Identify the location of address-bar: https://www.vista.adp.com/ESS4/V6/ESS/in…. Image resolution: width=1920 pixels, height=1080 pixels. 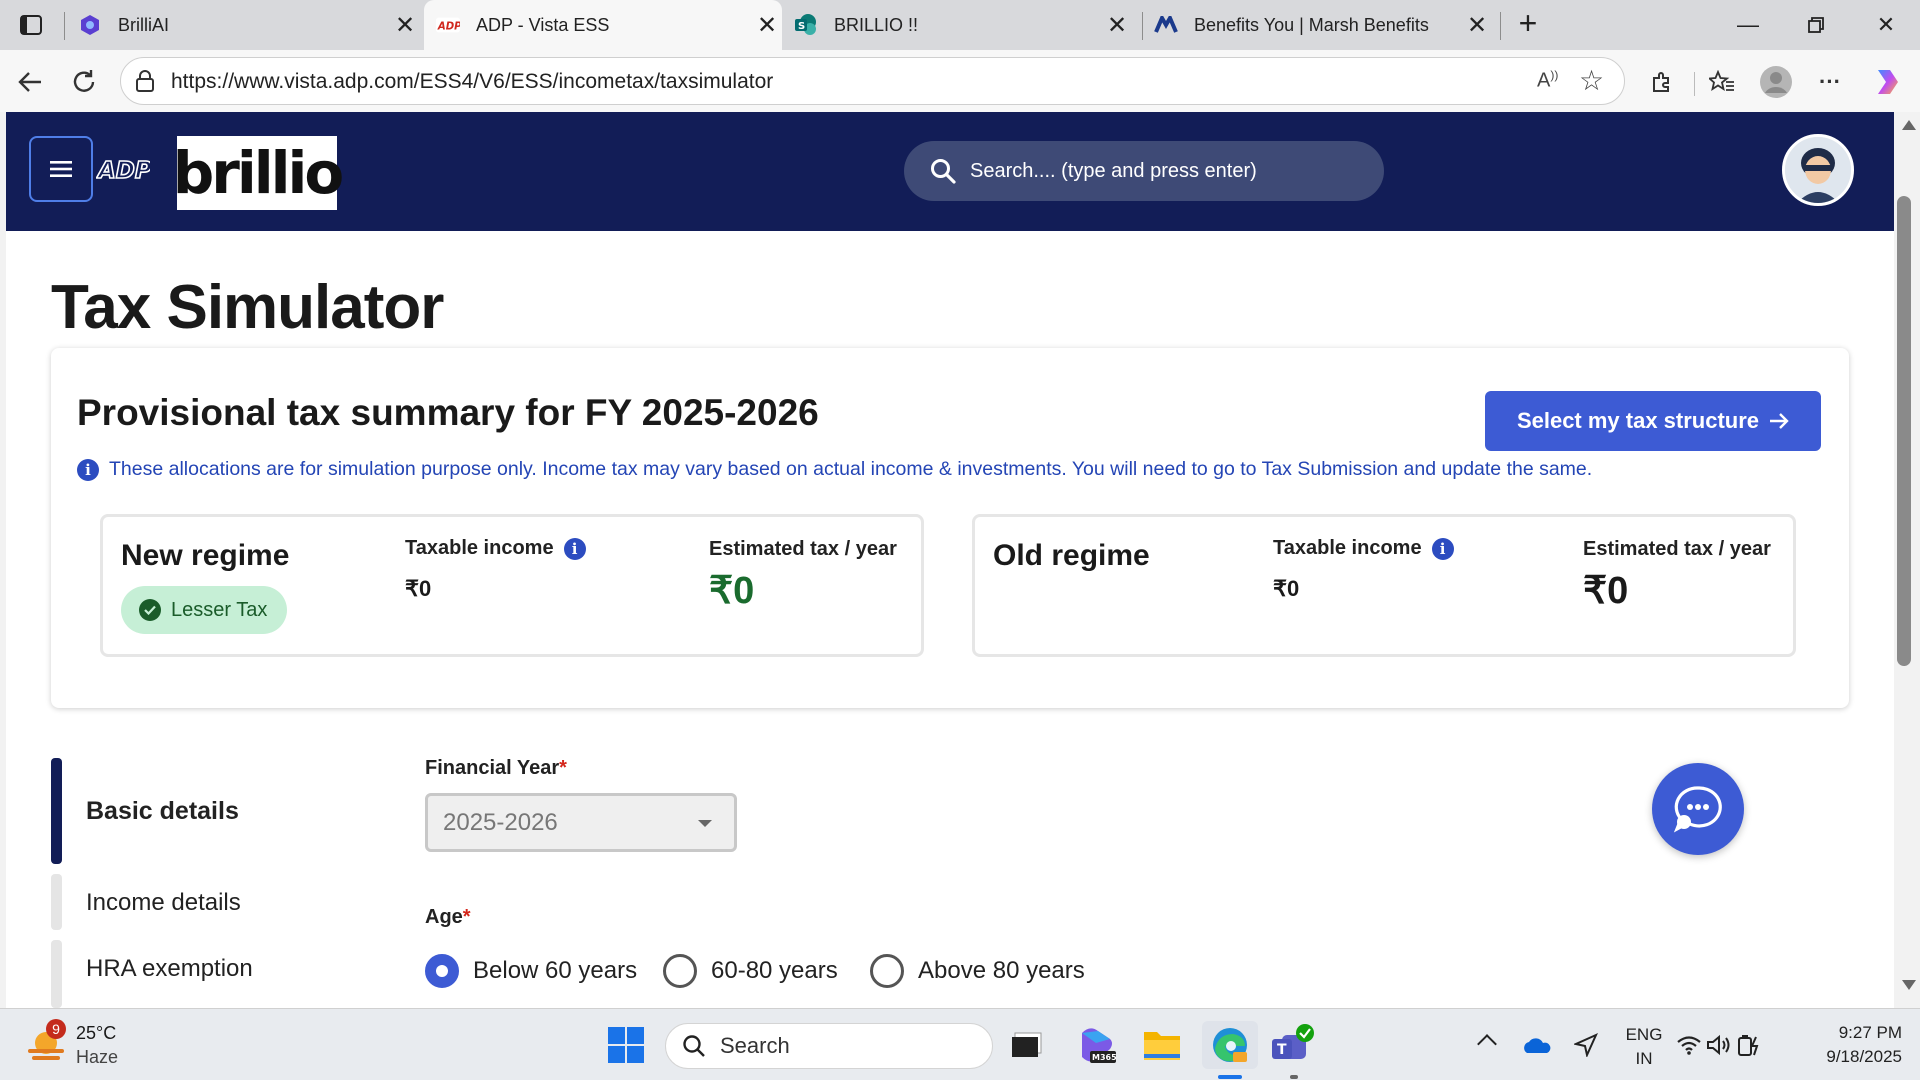
(872, 81).